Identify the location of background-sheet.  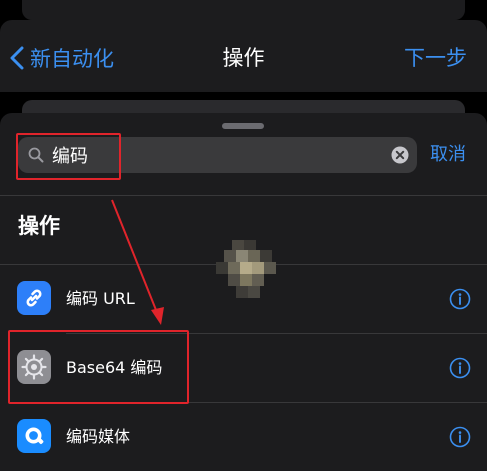
(243, 10).